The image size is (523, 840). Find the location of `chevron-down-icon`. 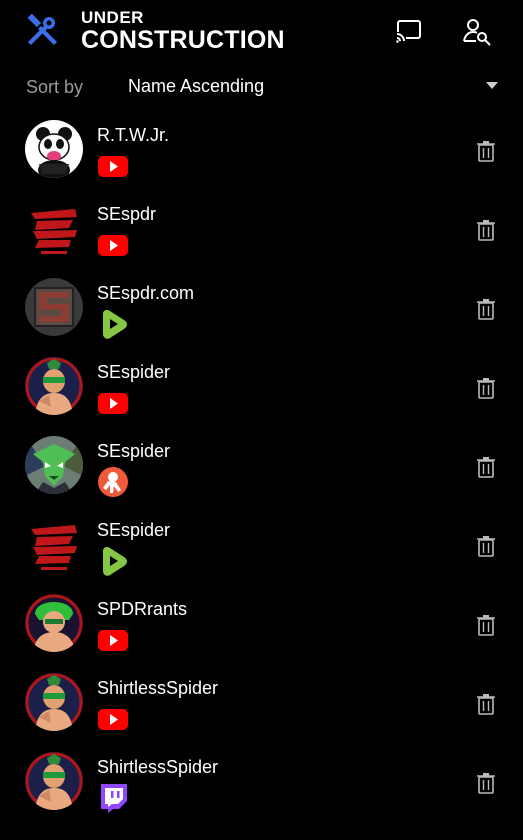

chevron-down-icon is located at coordinates (492, 85).